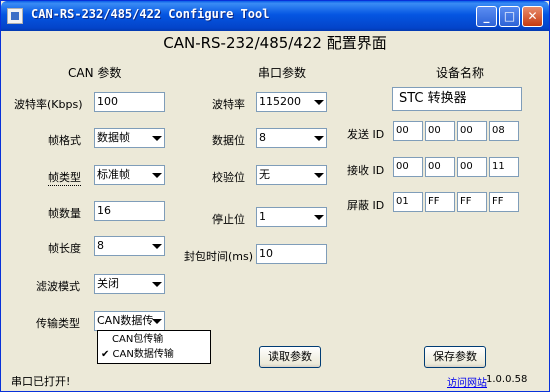  Describe the element at coordinates (291, 138) in the screenshot. I see `databits-select: 8` at that location.